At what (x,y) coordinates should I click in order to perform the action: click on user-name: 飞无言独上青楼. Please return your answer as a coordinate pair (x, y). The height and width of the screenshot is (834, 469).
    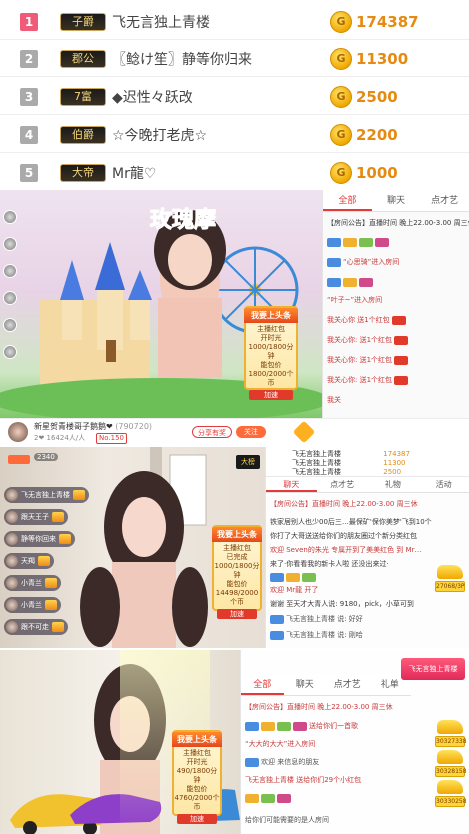
    Looking at the image, I should click on (161, 23).